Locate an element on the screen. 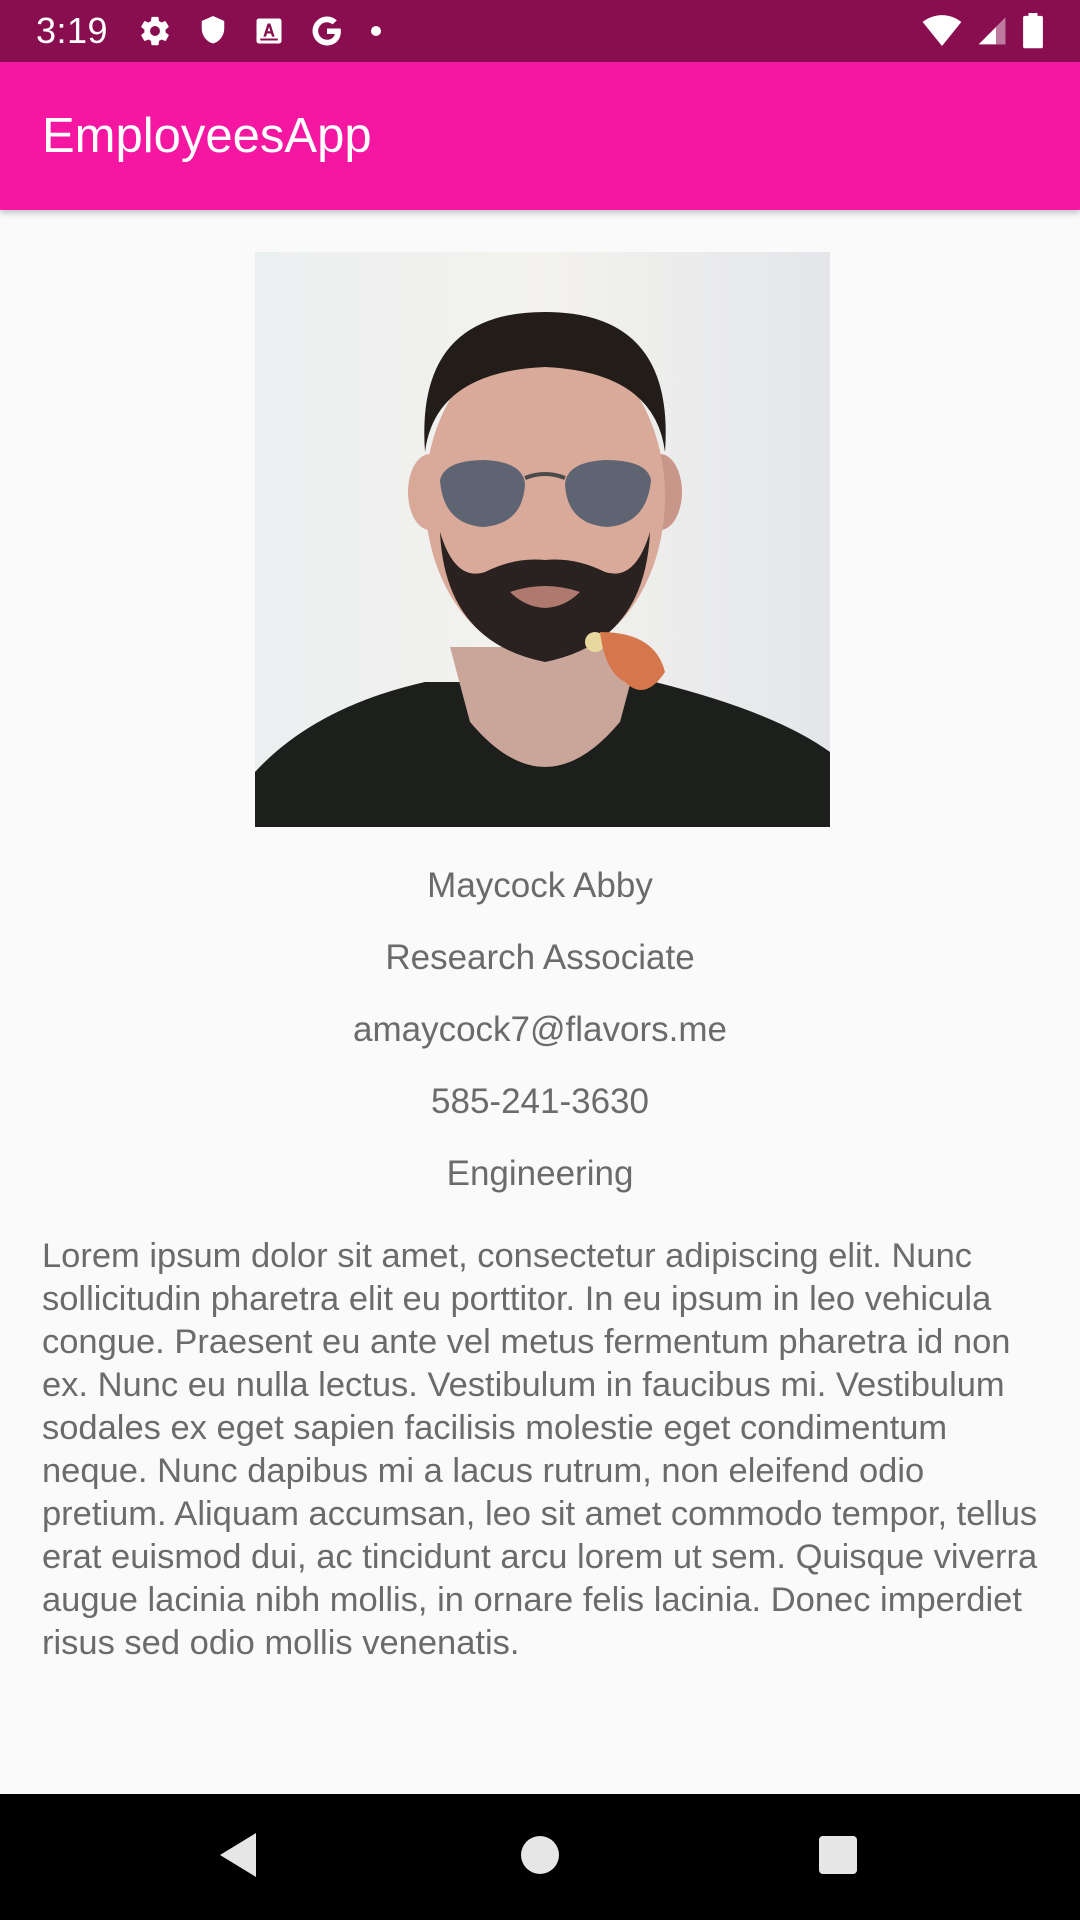 This screenshot has width=1080, height=1920. employee-name: Maycock Abby is located at coordinates (540, 885).